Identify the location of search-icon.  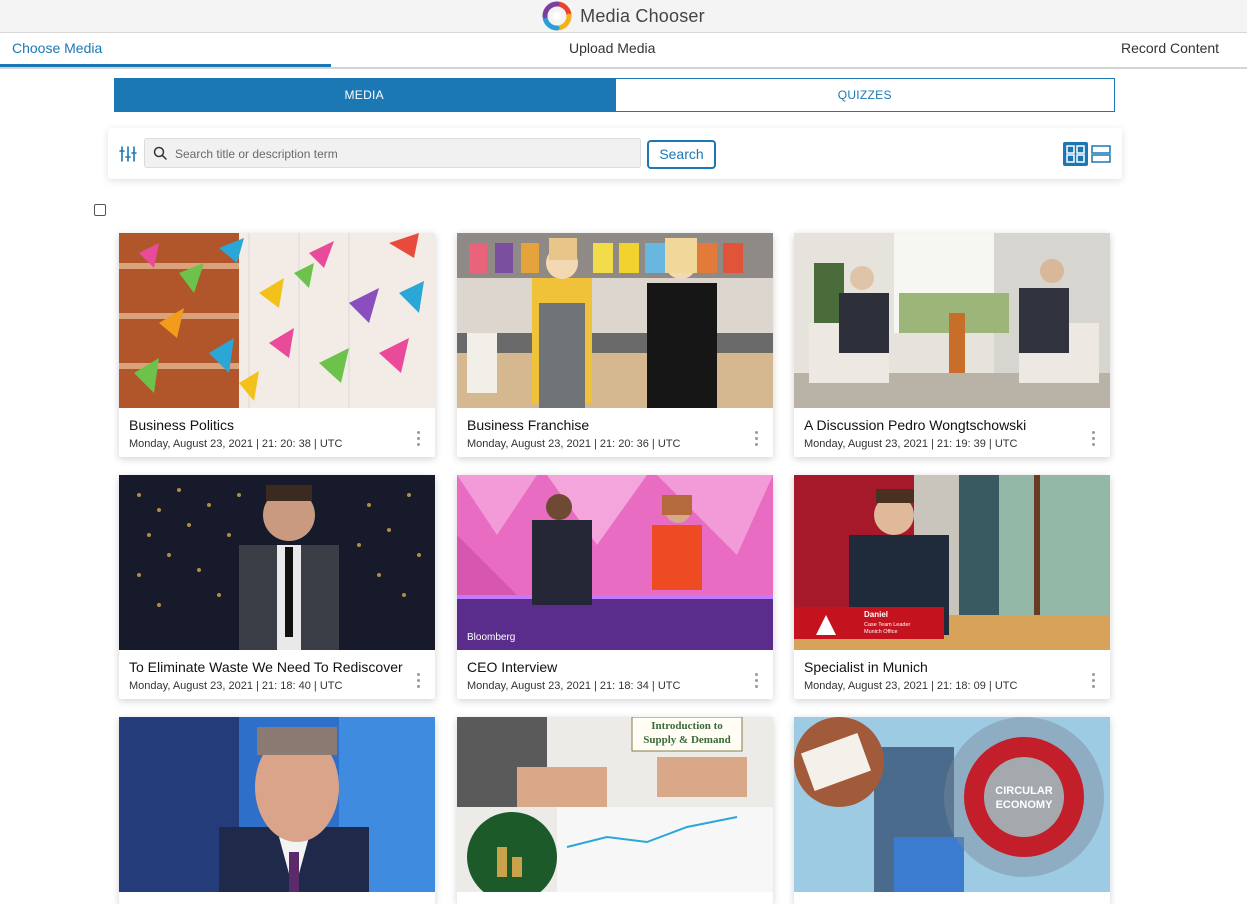
(160, 153).